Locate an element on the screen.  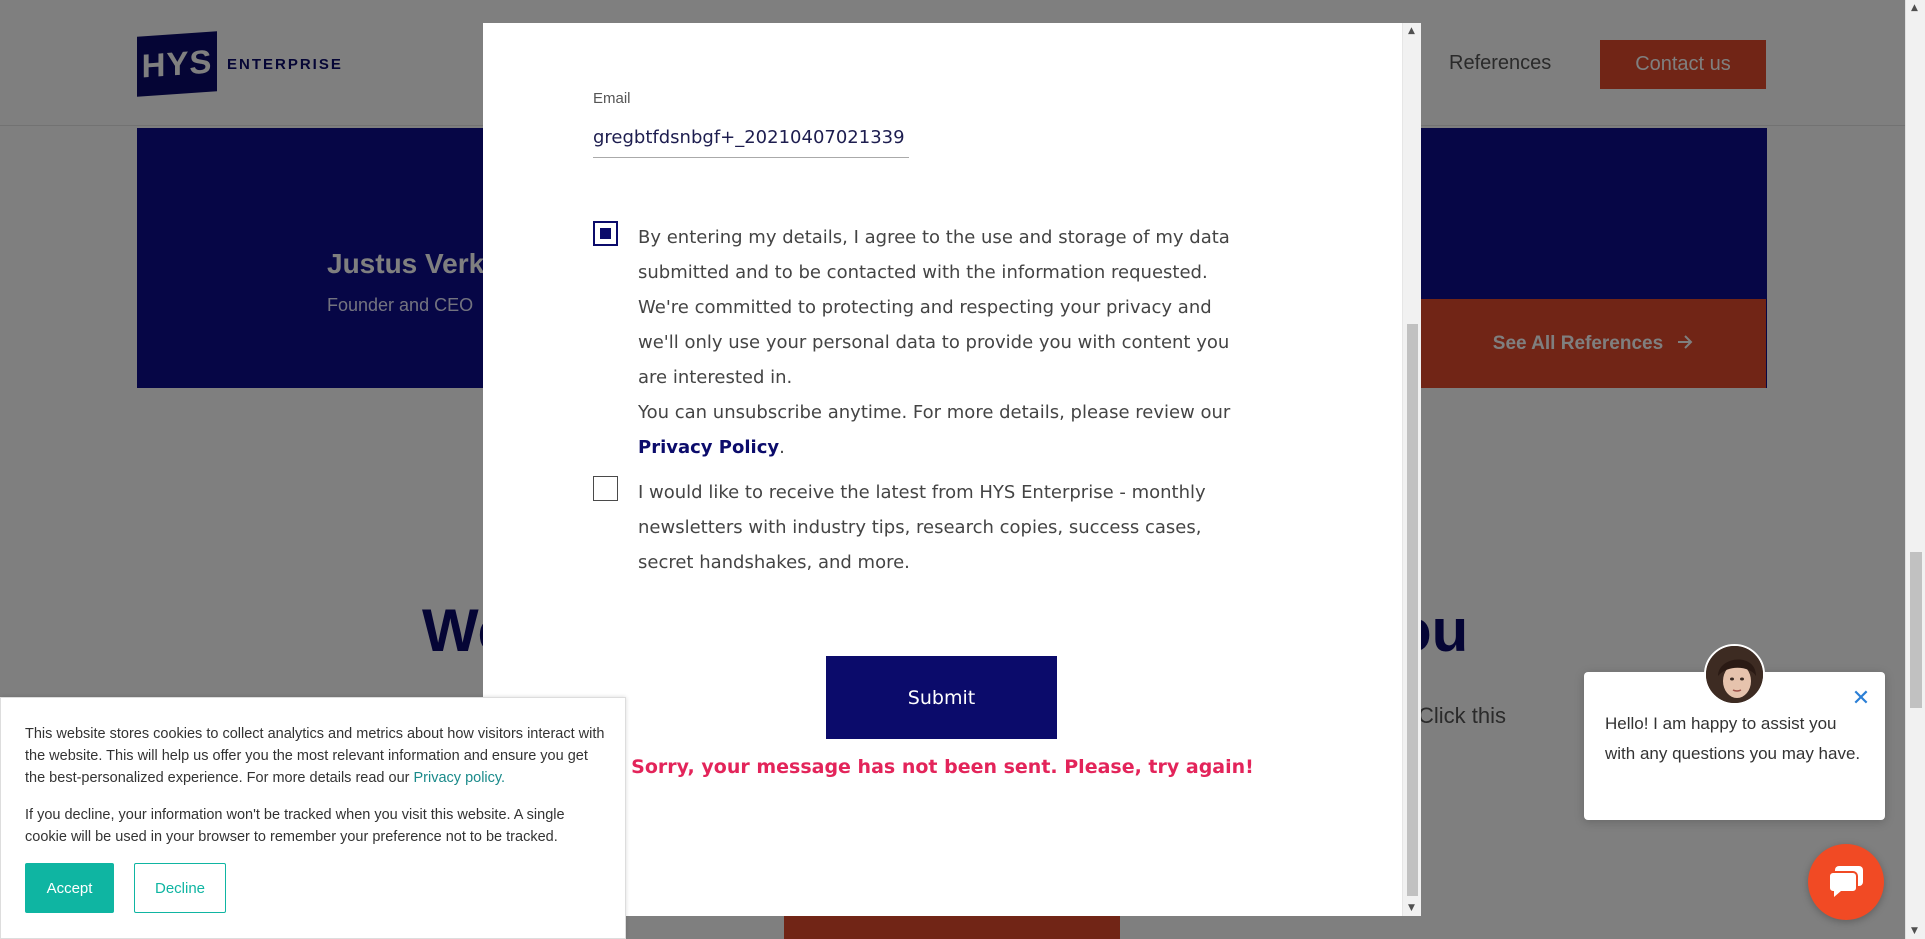
page-scrollbar: ▲ ▼ is located at coordinates (1915, 469).